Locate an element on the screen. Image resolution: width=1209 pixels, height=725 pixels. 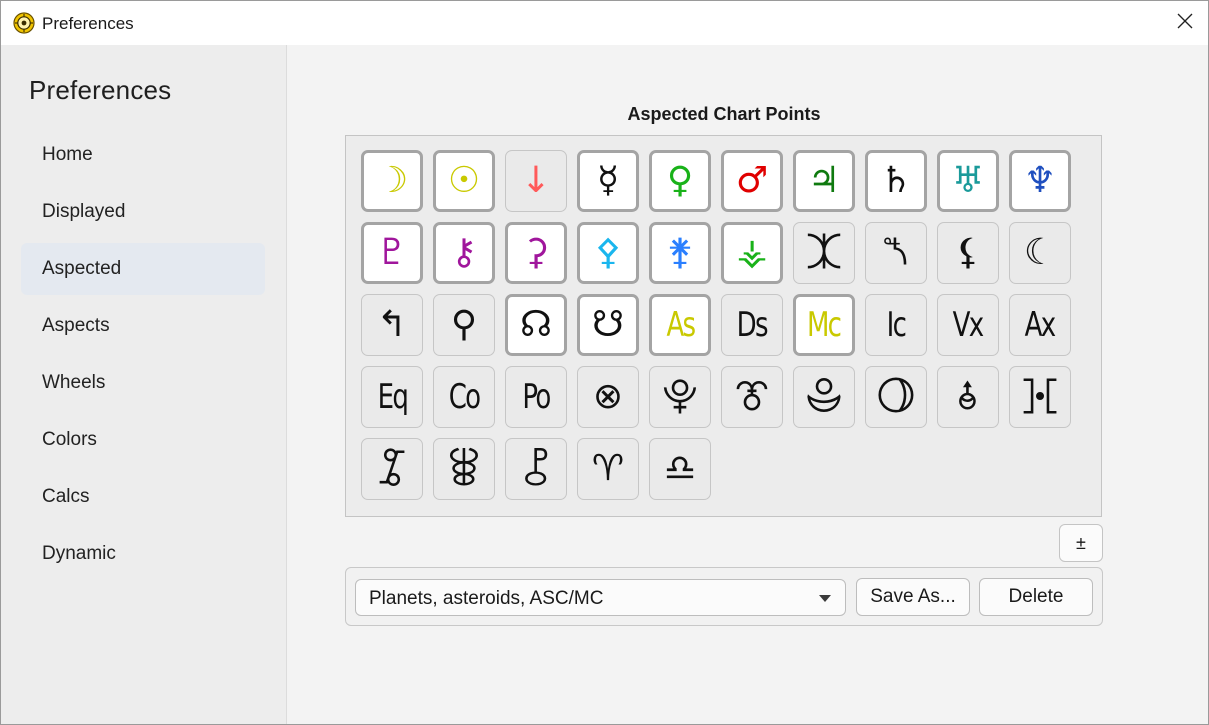
title-bar: Preferences is located at coordinates (604, 23).